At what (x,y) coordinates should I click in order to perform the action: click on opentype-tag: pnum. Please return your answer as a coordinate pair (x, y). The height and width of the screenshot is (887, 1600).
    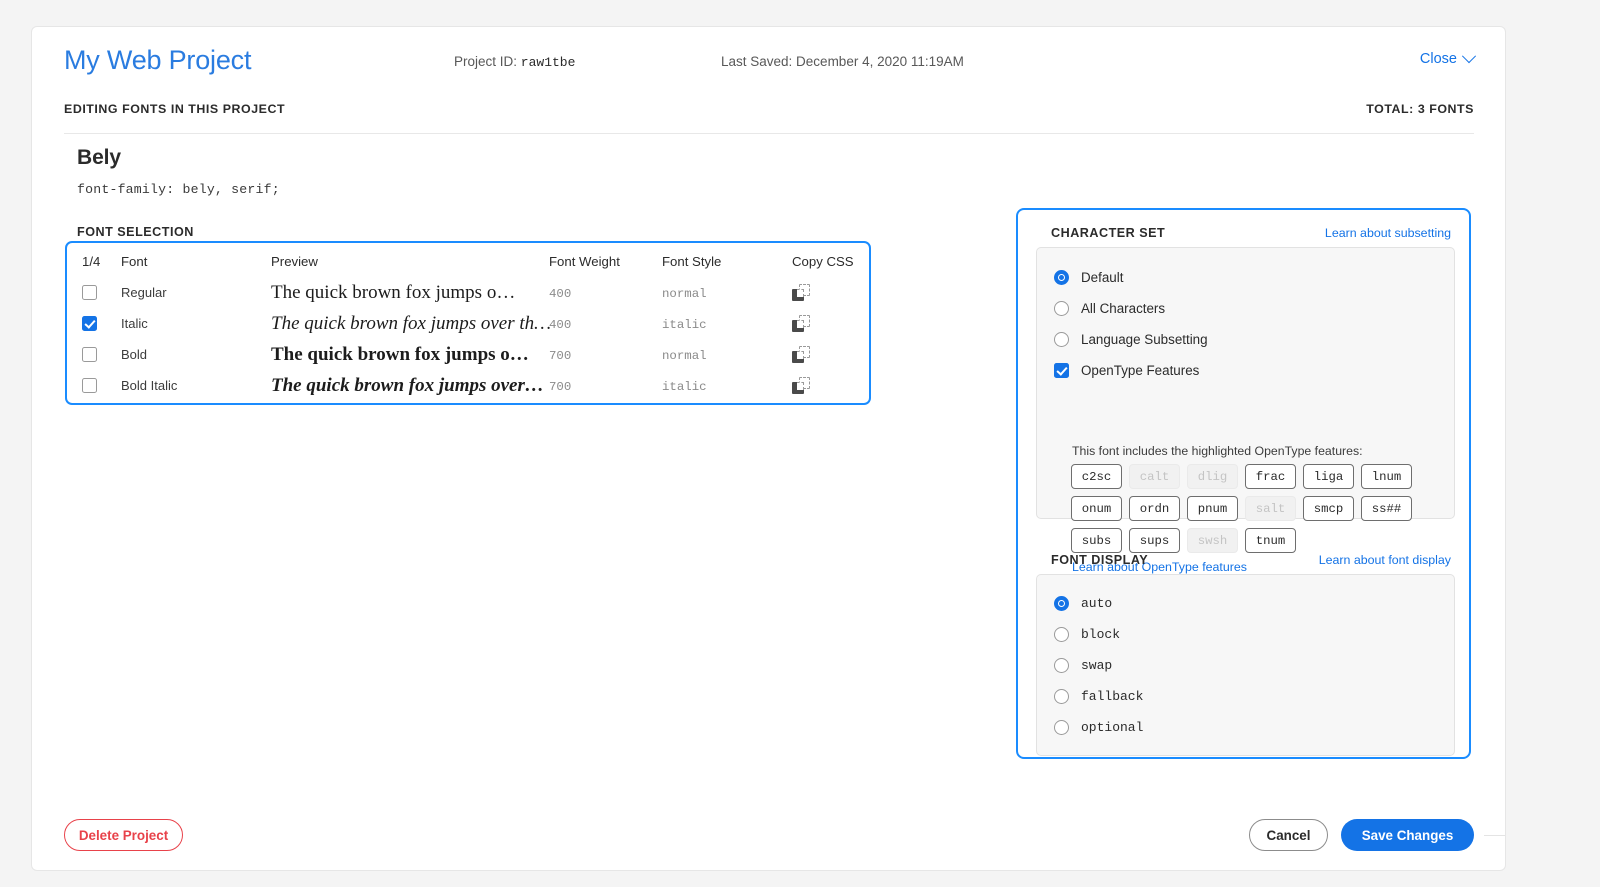
    Looking at the image, I should click on (1212, 508).